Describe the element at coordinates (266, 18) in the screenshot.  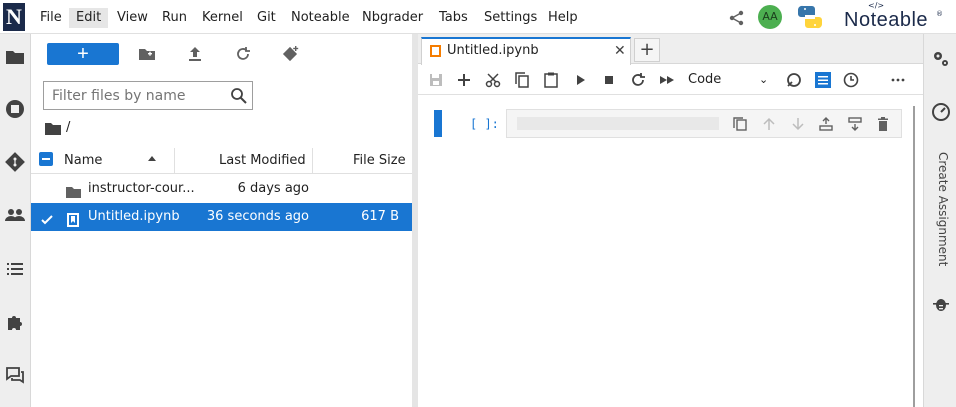
I see `menu-git: Git` at that location.